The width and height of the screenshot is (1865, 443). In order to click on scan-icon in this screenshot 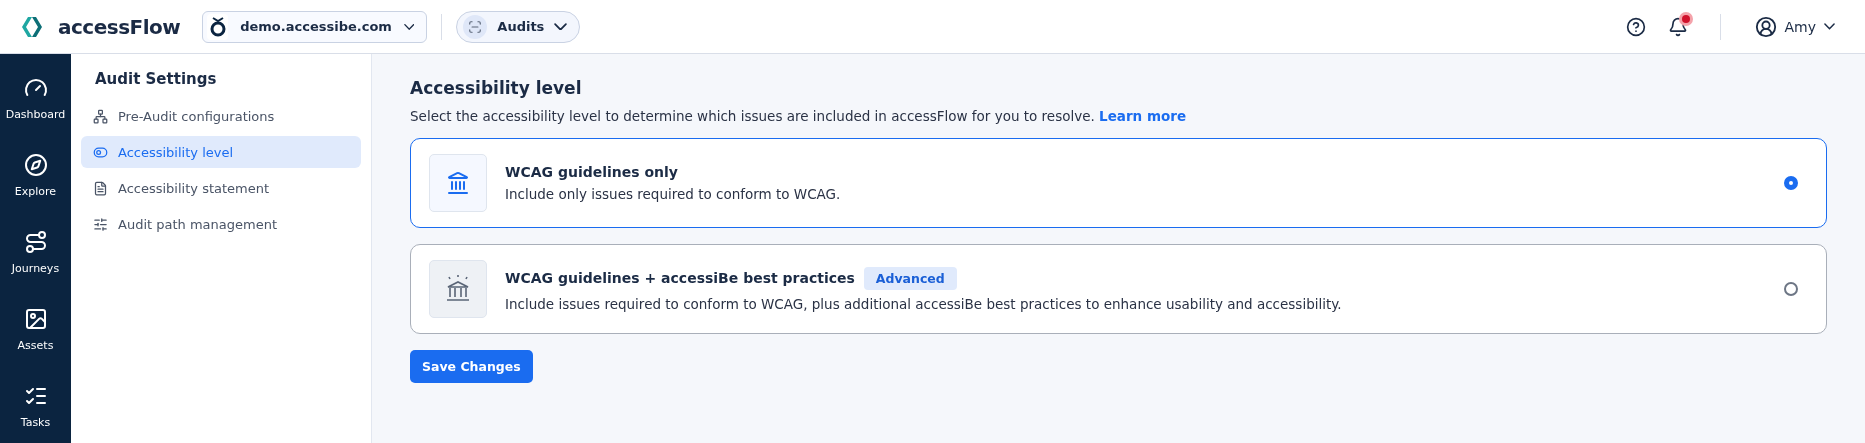, I will do `click(475, 26)`.